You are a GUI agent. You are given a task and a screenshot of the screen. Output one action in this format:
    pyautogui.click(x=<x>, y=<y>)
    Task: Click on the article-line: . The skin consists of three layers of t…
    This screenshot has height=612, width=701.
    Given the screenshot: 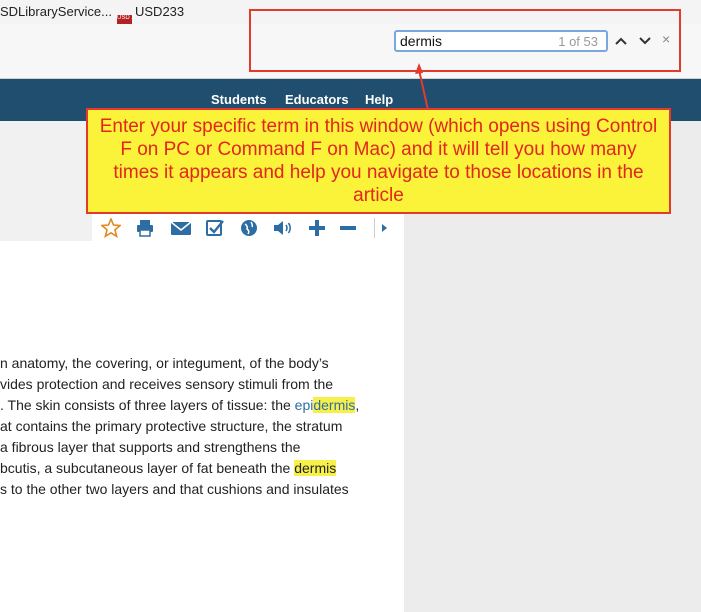 What is the action you would take?
    pyautogui.click(x=202, y=405)
    